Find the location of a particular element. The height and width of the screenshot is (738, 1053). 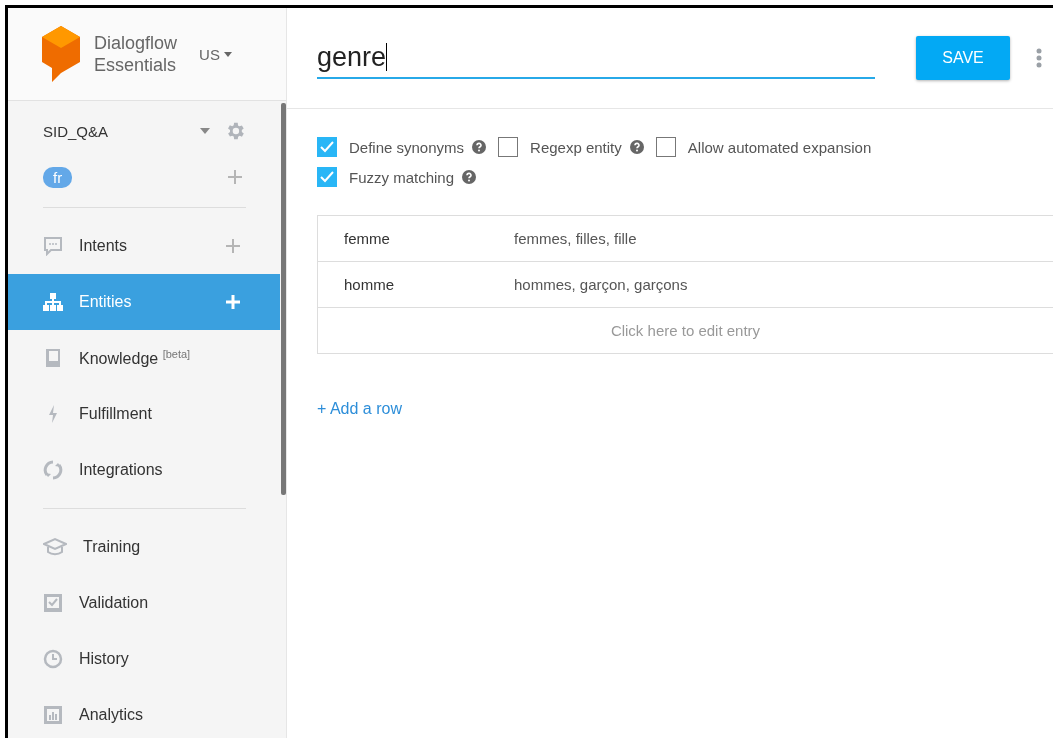

checkbox-label: Fuzzy matching is located at coordinates (402, 177).